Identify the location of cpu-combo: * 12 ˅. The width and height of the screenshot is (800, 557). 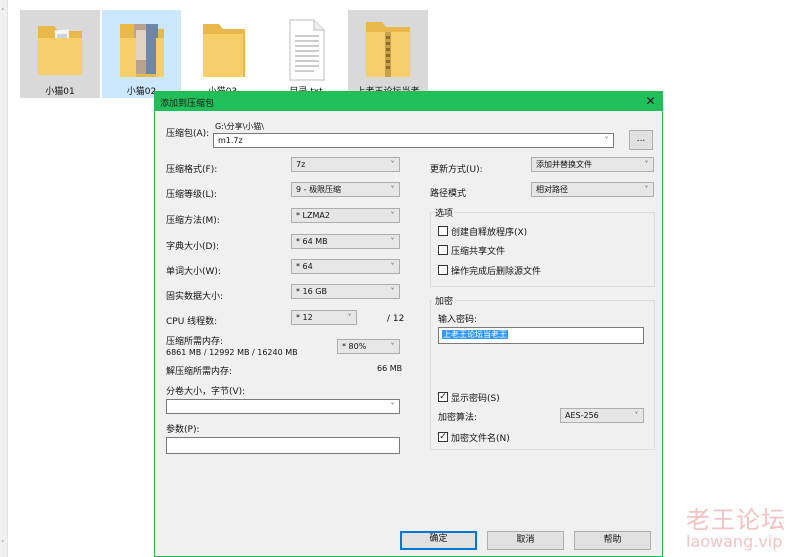
(324, 317).